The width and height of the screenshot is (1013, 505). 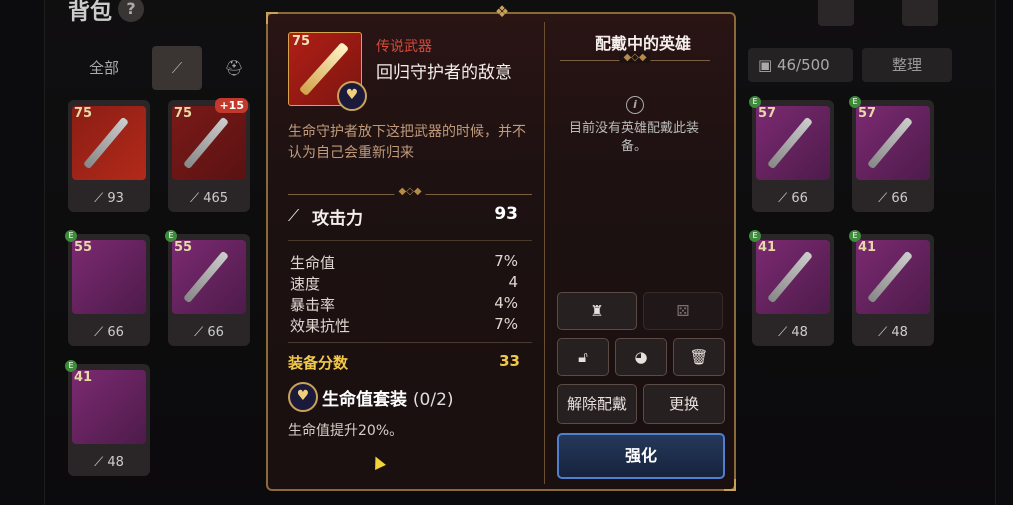 What do you see at coordinates (109, 198) in the screenshot?
I see `item-power: ⟋ 93` at bounding box center [109, 198].